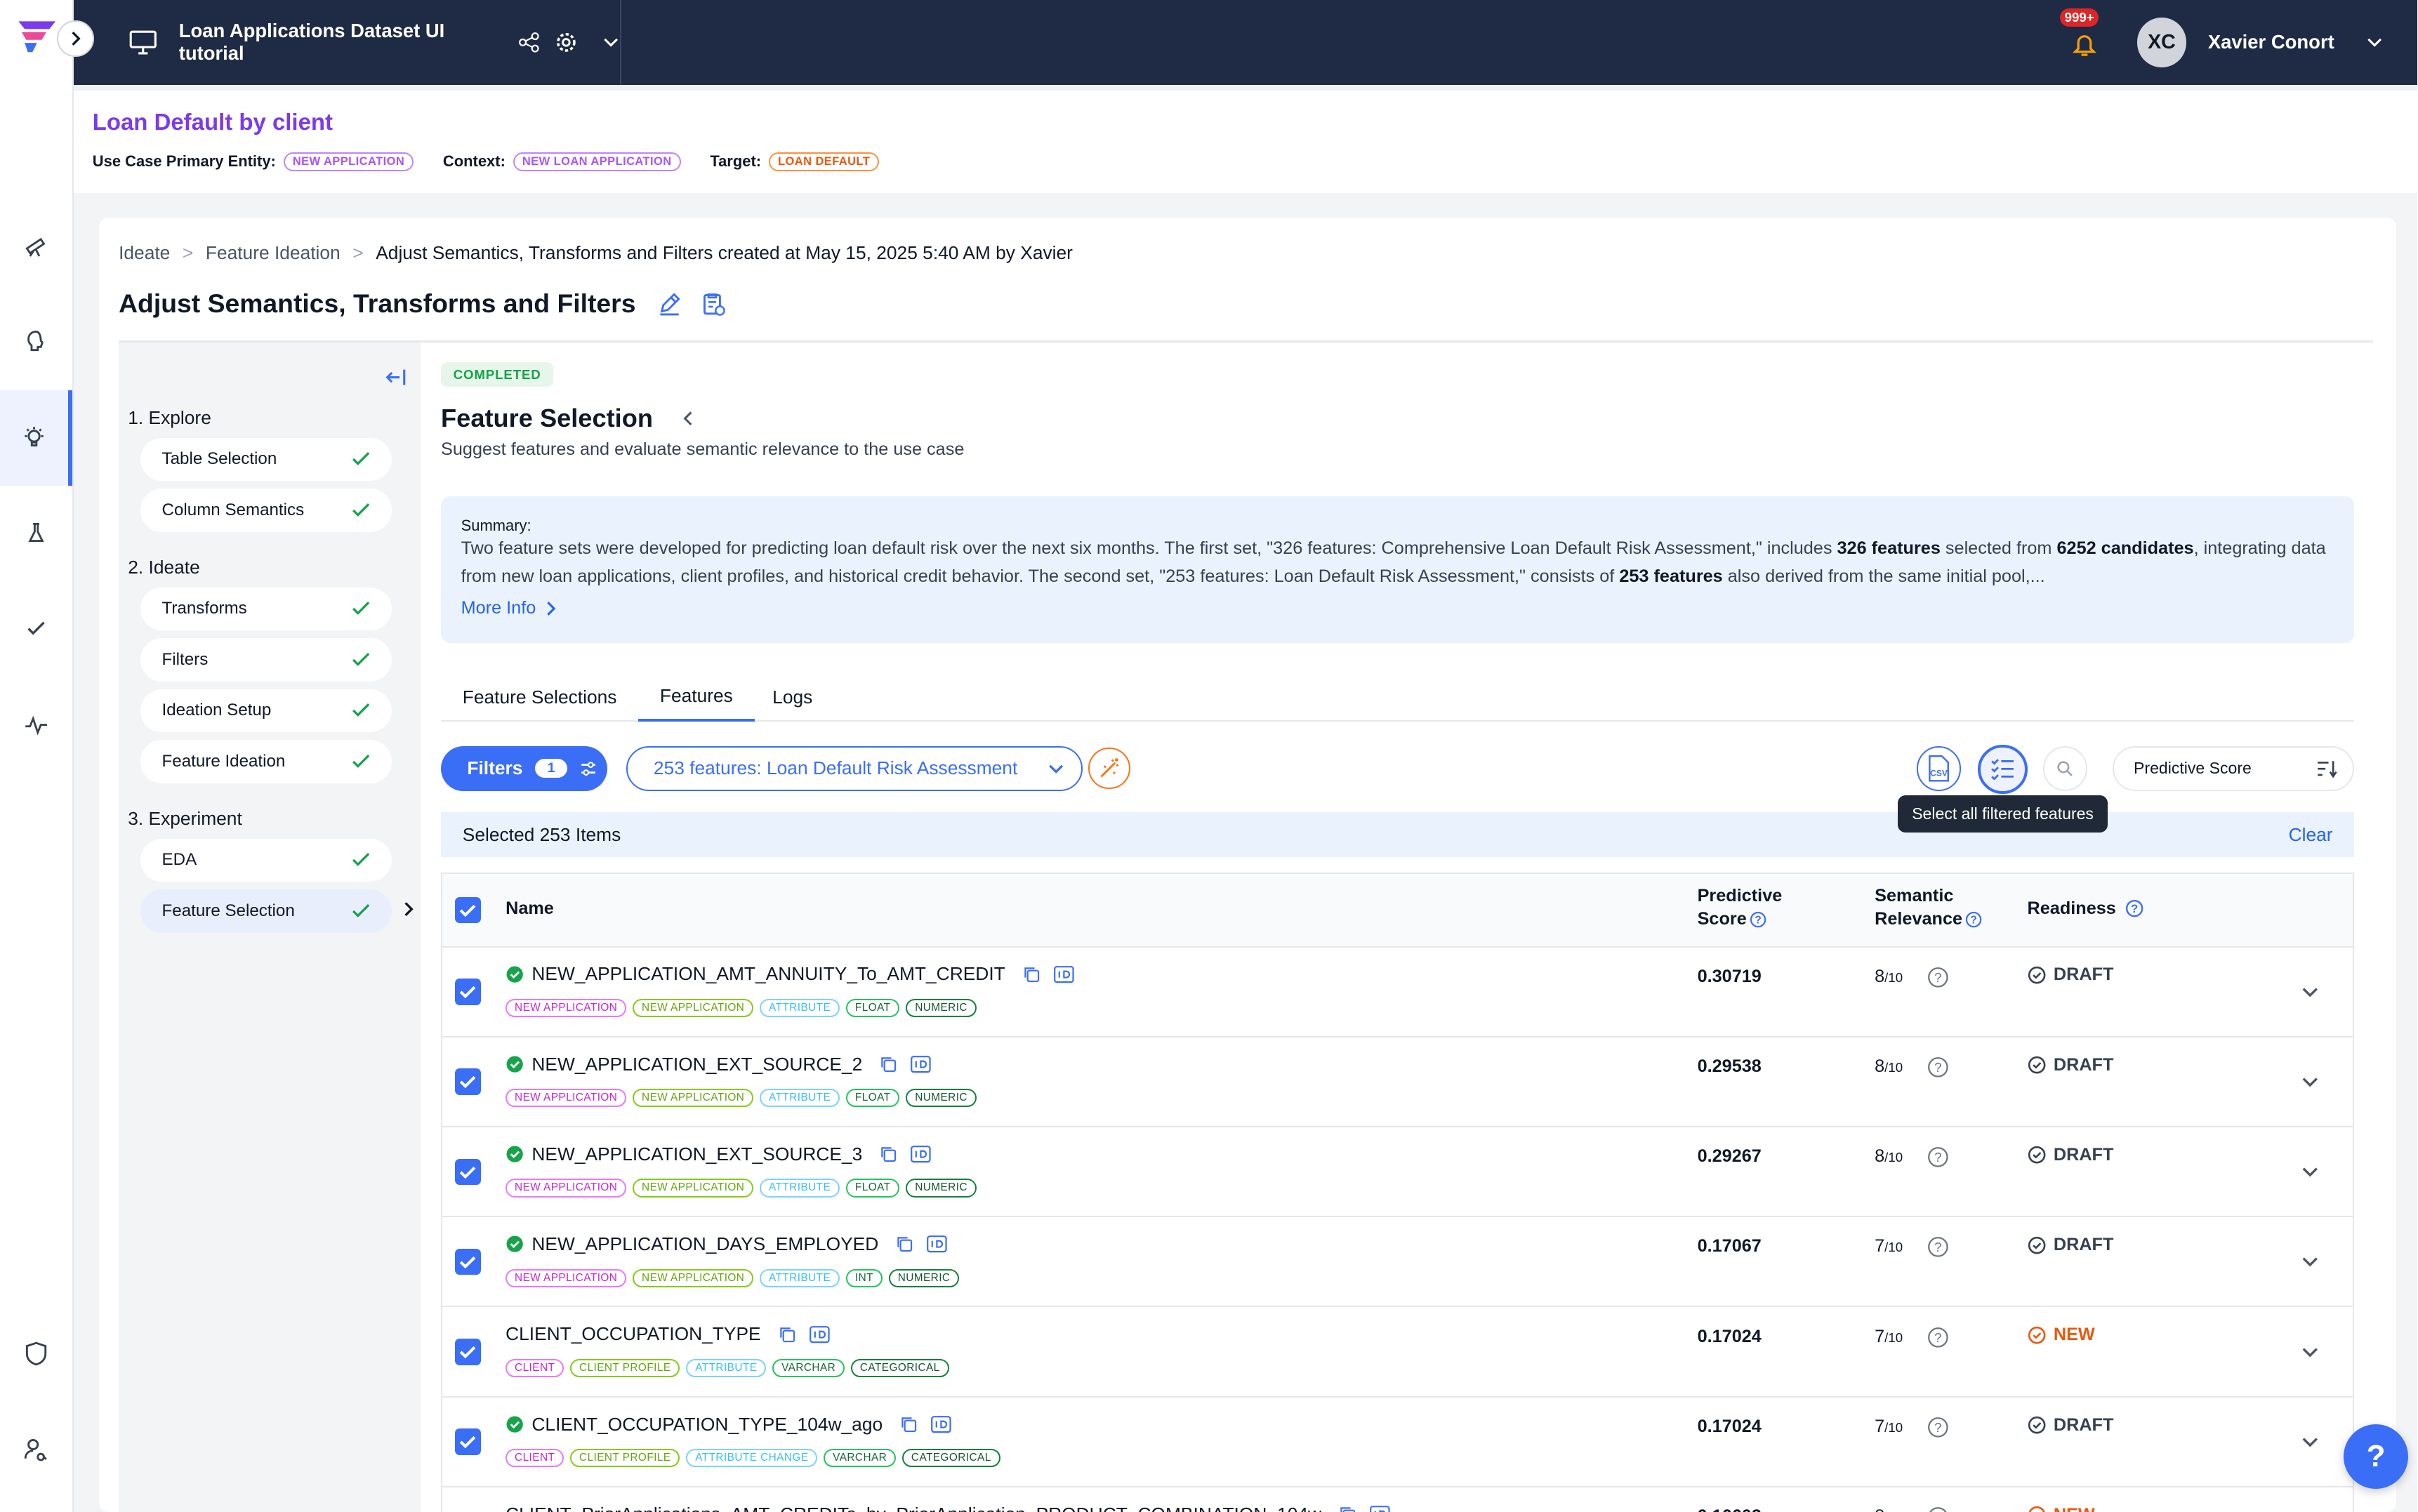  What do you see at coordinates (707, 1424) in the screenshot?
I see `feature-name: CLIENT_OCCUPATION_TYPE_104w_ago` at bounding box center [707, 1424].